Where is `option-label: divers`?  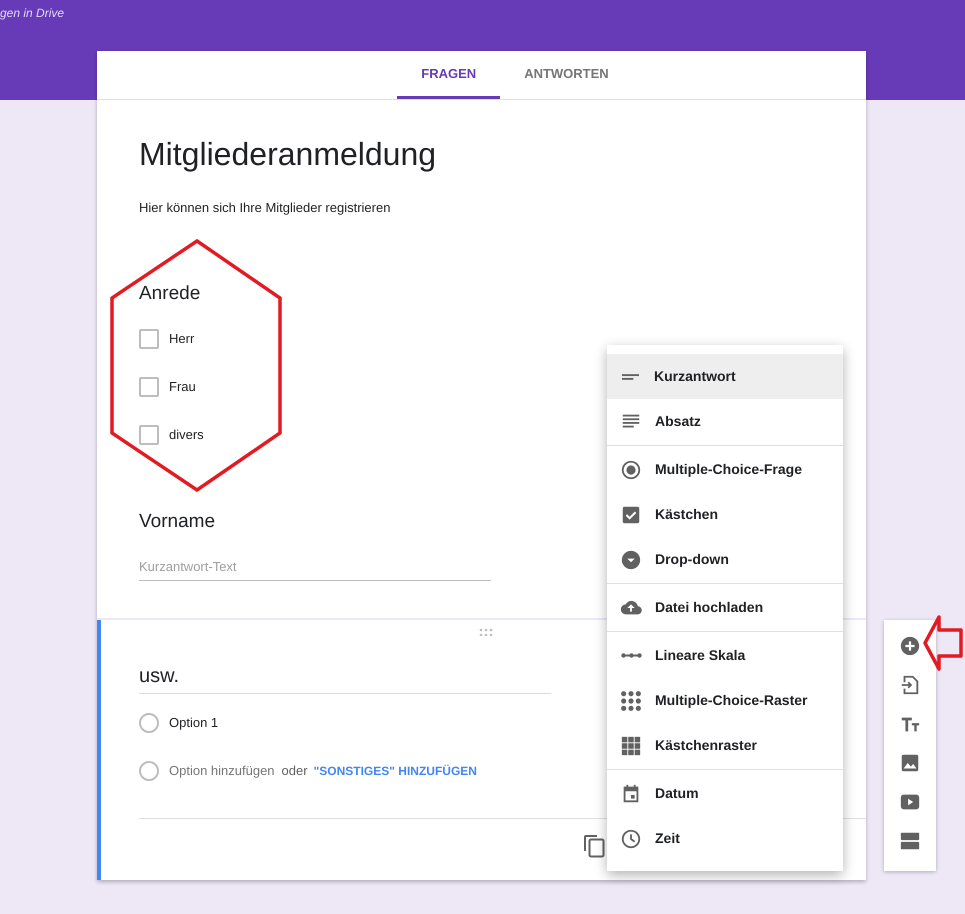
option-label: divers is located at coordinates (186, 435).